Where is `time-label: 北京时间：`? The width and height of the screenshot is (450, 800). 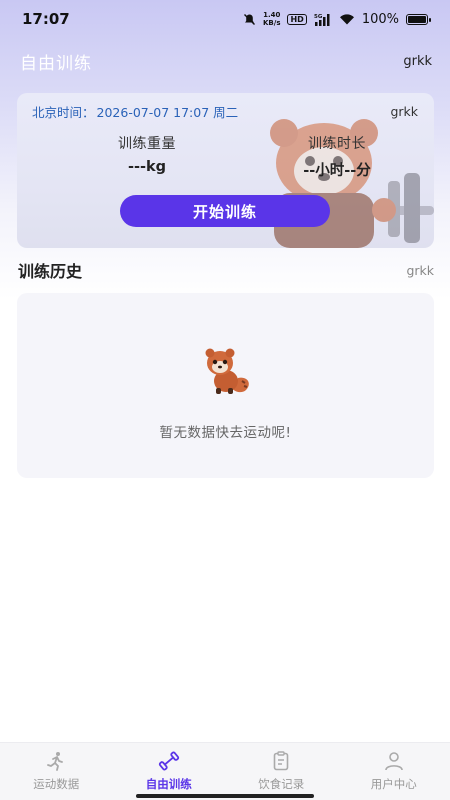
time-label: 北京时间： is located at coordinates (63, 112).